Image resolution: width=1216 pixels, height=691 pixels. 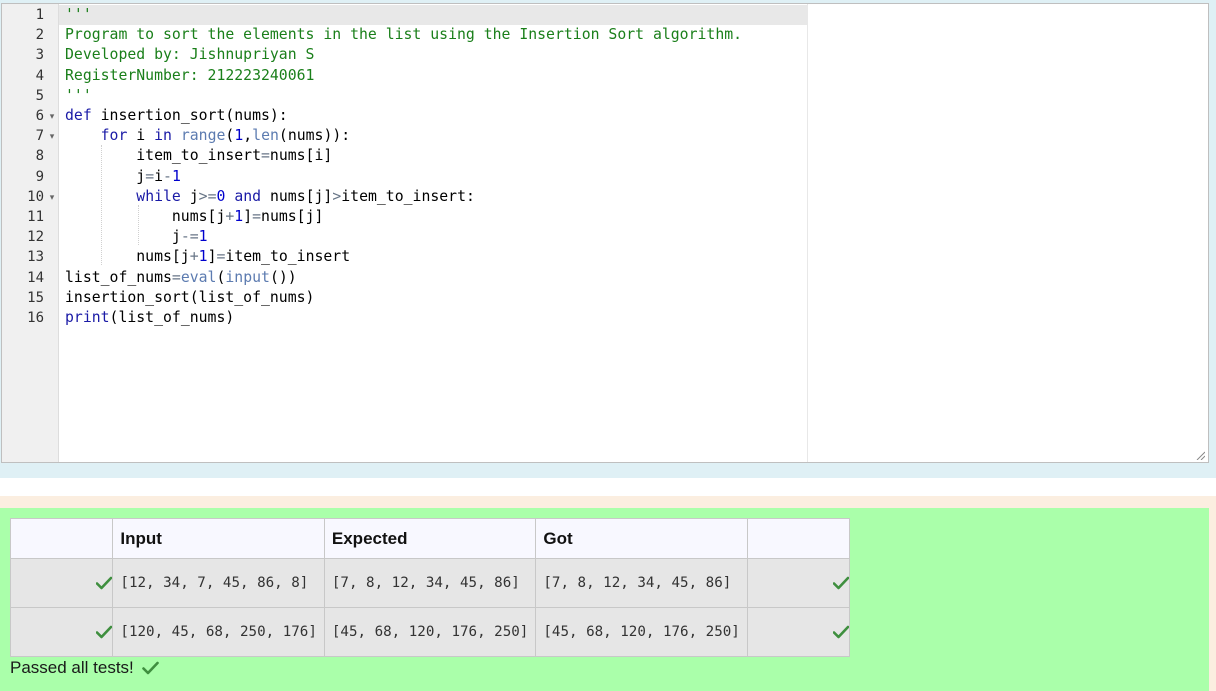 What do you see at coordinates (189, 115) in the screenshot?
I see `code-token: insertion_sort(nums):` at bounding box center [189, 115].